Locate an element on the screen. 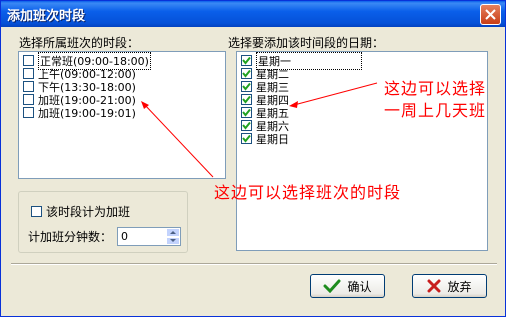  x-icon is located at coordinates (434, 286).